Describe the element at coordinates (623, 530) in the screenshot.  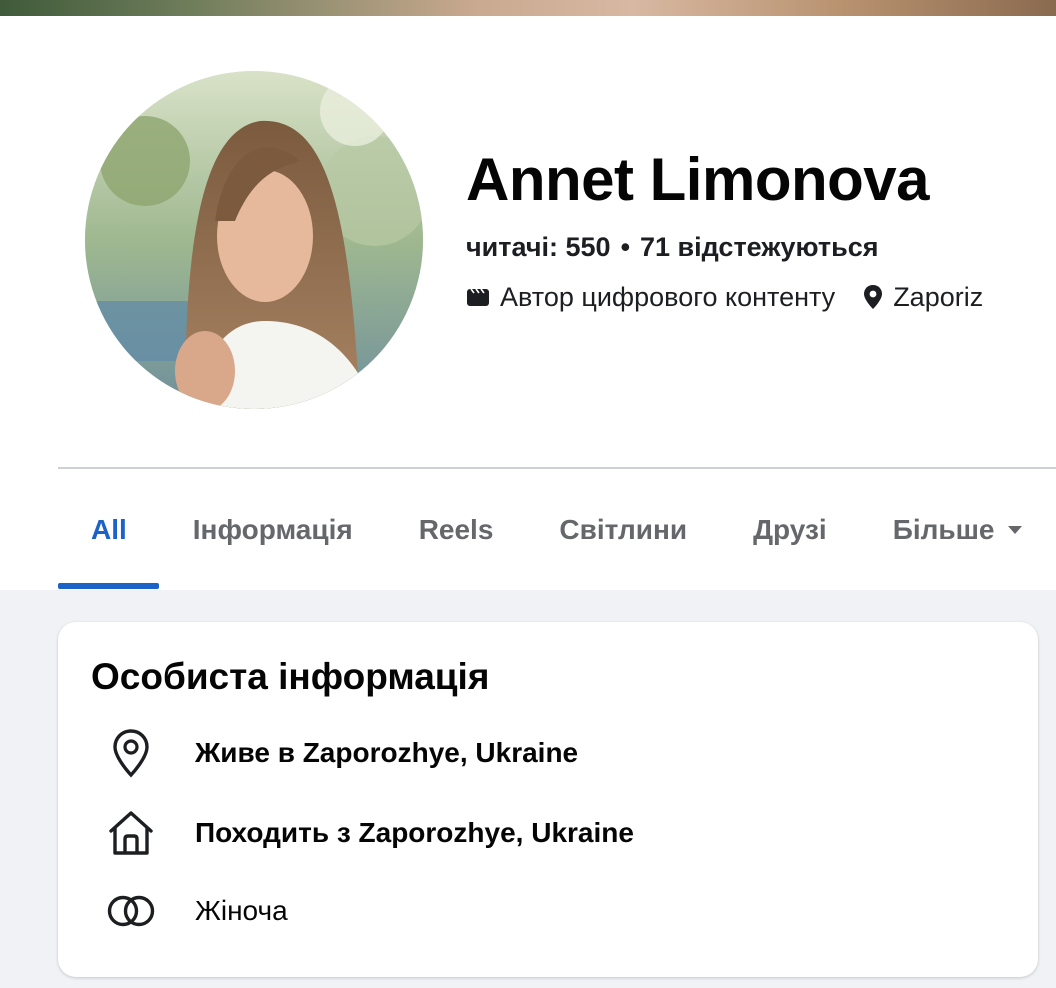
I see `tab-photos: Світлини` at that location.